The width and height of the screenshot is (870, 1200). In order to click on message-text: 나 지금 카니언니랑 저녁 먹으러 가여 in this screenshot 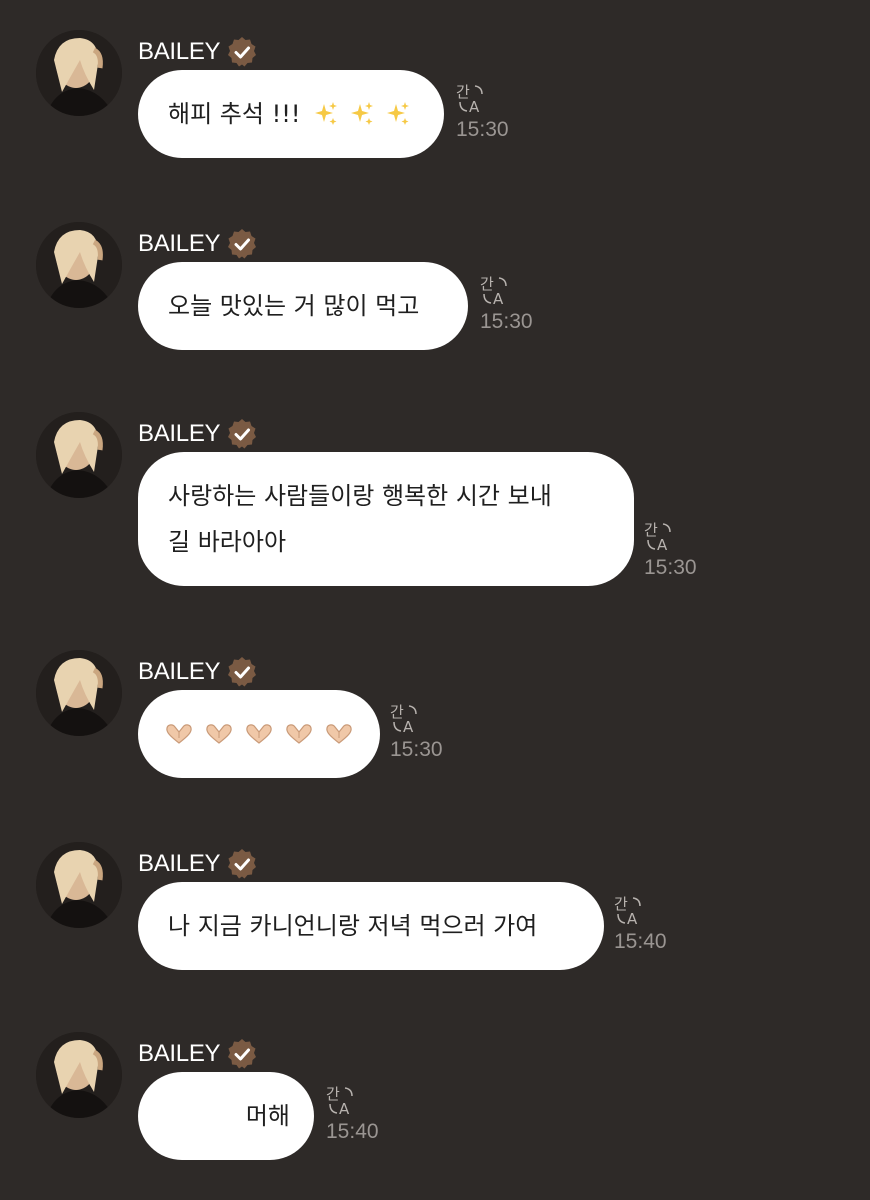, I will do `click(353, 926)`.